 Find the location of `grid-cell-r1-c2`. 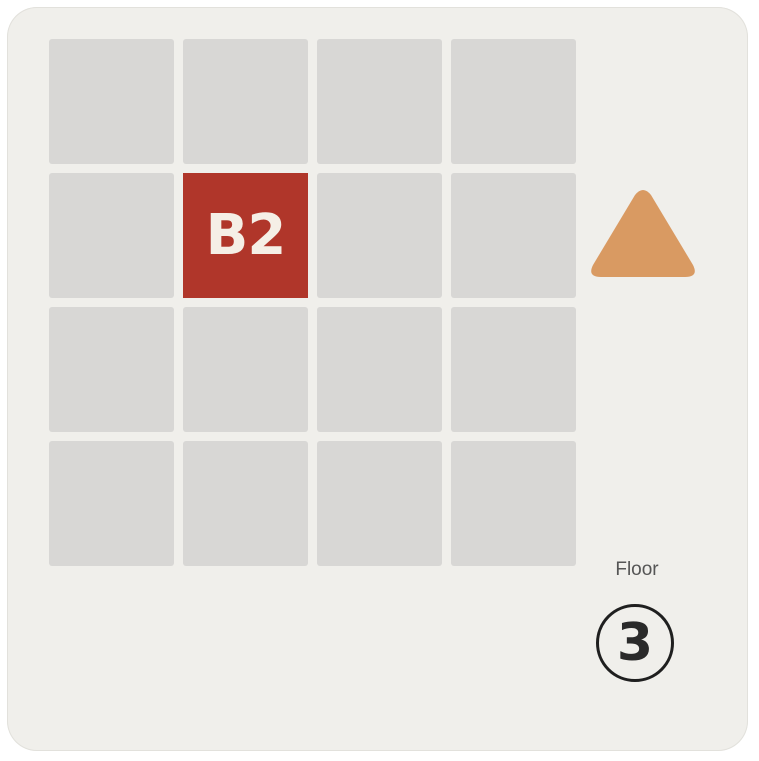

grid-cell-r1-c2 is located at coordinates (245, 101).